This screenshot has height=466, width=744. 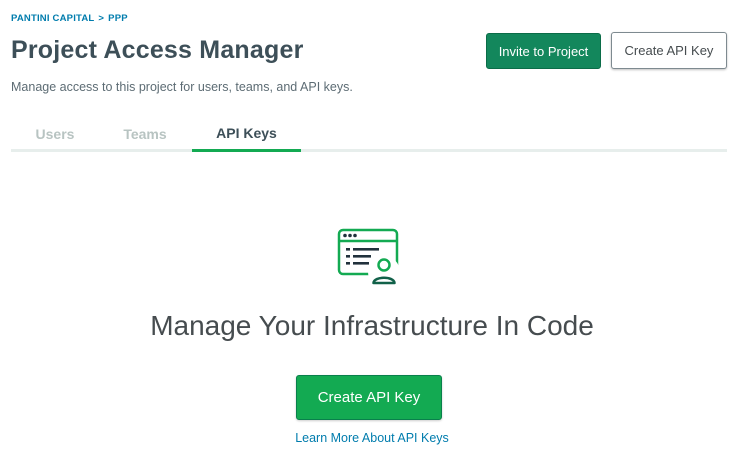 What do you see at coordinates (118, 18) in the screenshot?
I see `breadcrumb-project-link: PPP` at bounding box center [118, 18].